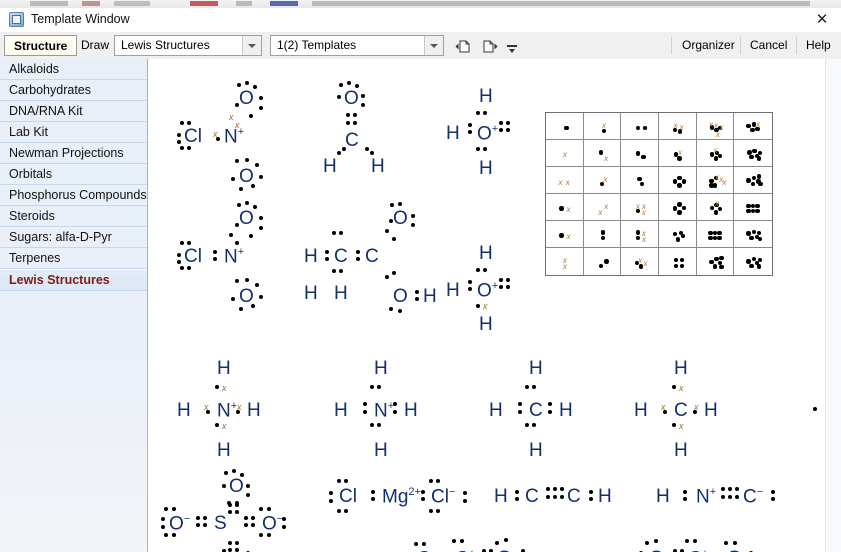 The width and height of the screenshot is (841, 552). Describe the element at coordinates (740, 45) in the screenshot. I see `toolbar-divider` at that location.